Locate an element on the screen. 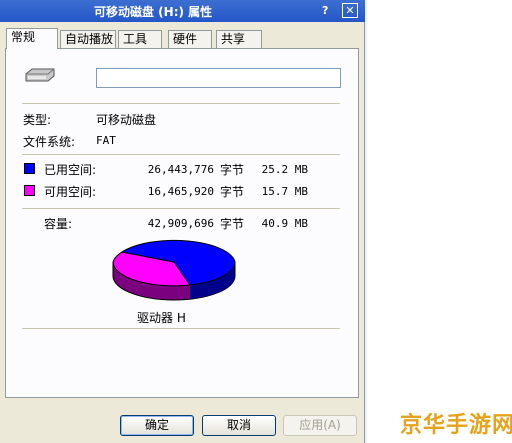 This screenshot has width=512, height=443. type-label: 类型: is located at coordinates (37, 120).